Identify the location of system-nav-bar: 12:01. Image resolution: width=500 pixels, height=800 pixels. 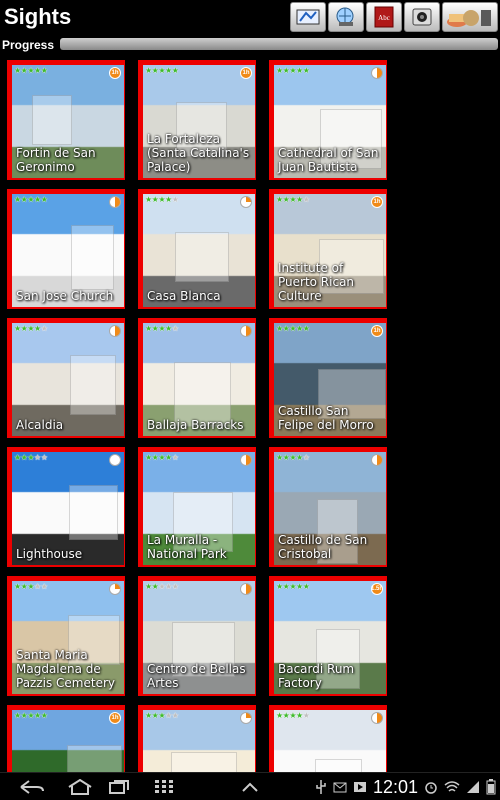
(250, 786).